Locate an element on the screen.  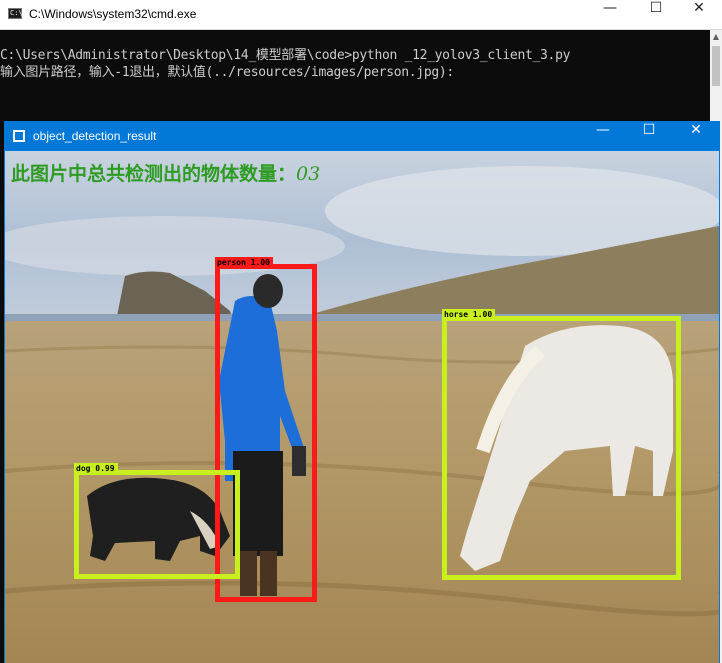
cmd-window-title: C:\Windows\system32\cmd.exe is located at coordinates (113, 14).